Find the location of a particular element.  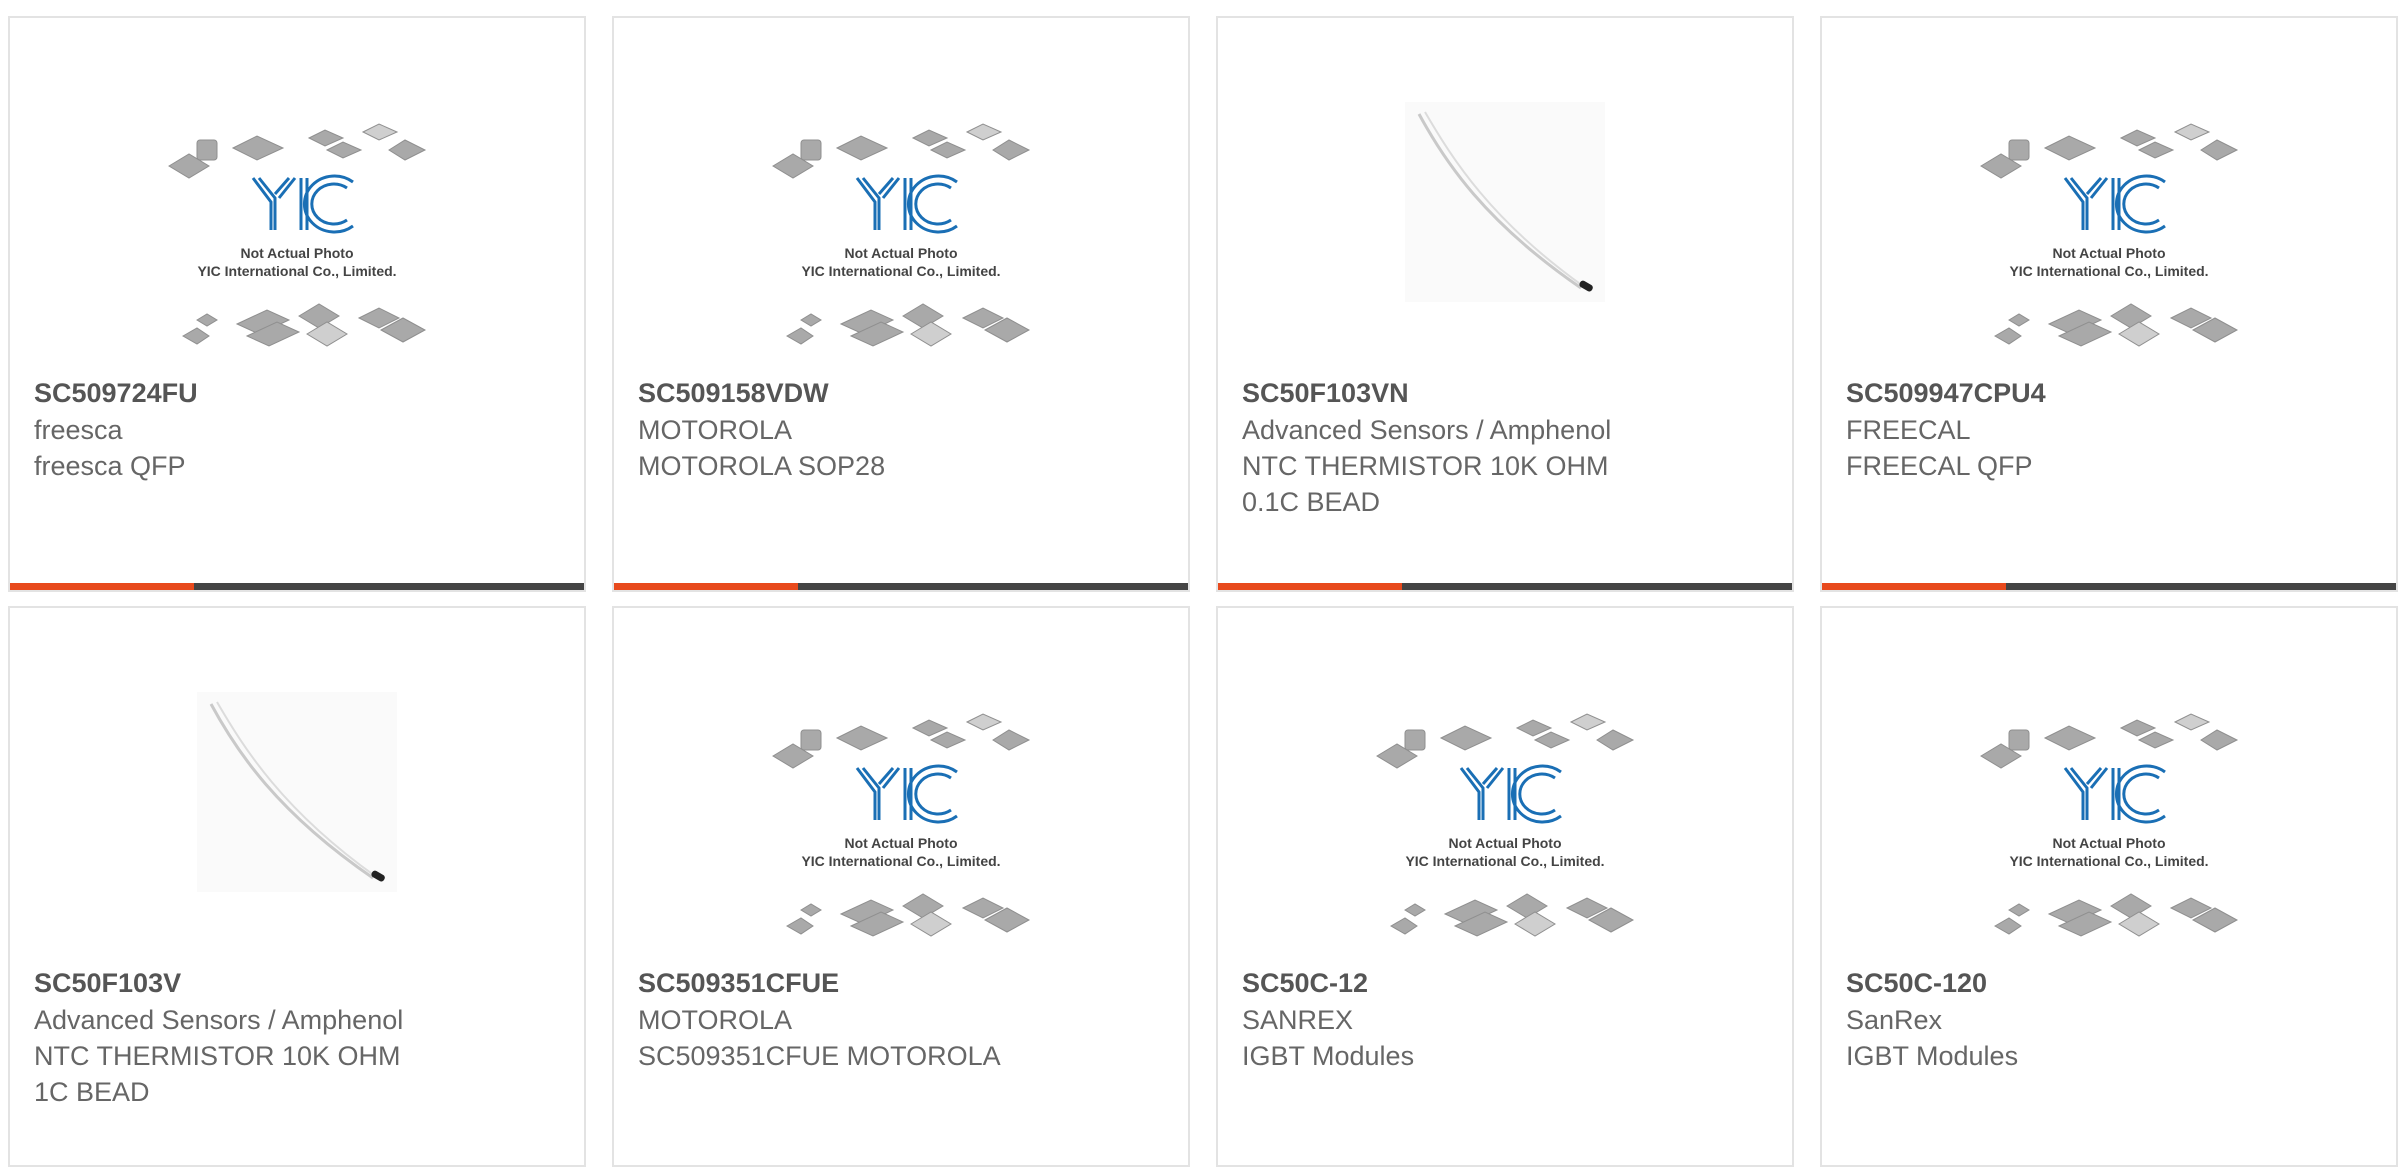

product-text: SC50C-120 SanRex IGBT Modules is located at coordinates (2109, 1019).